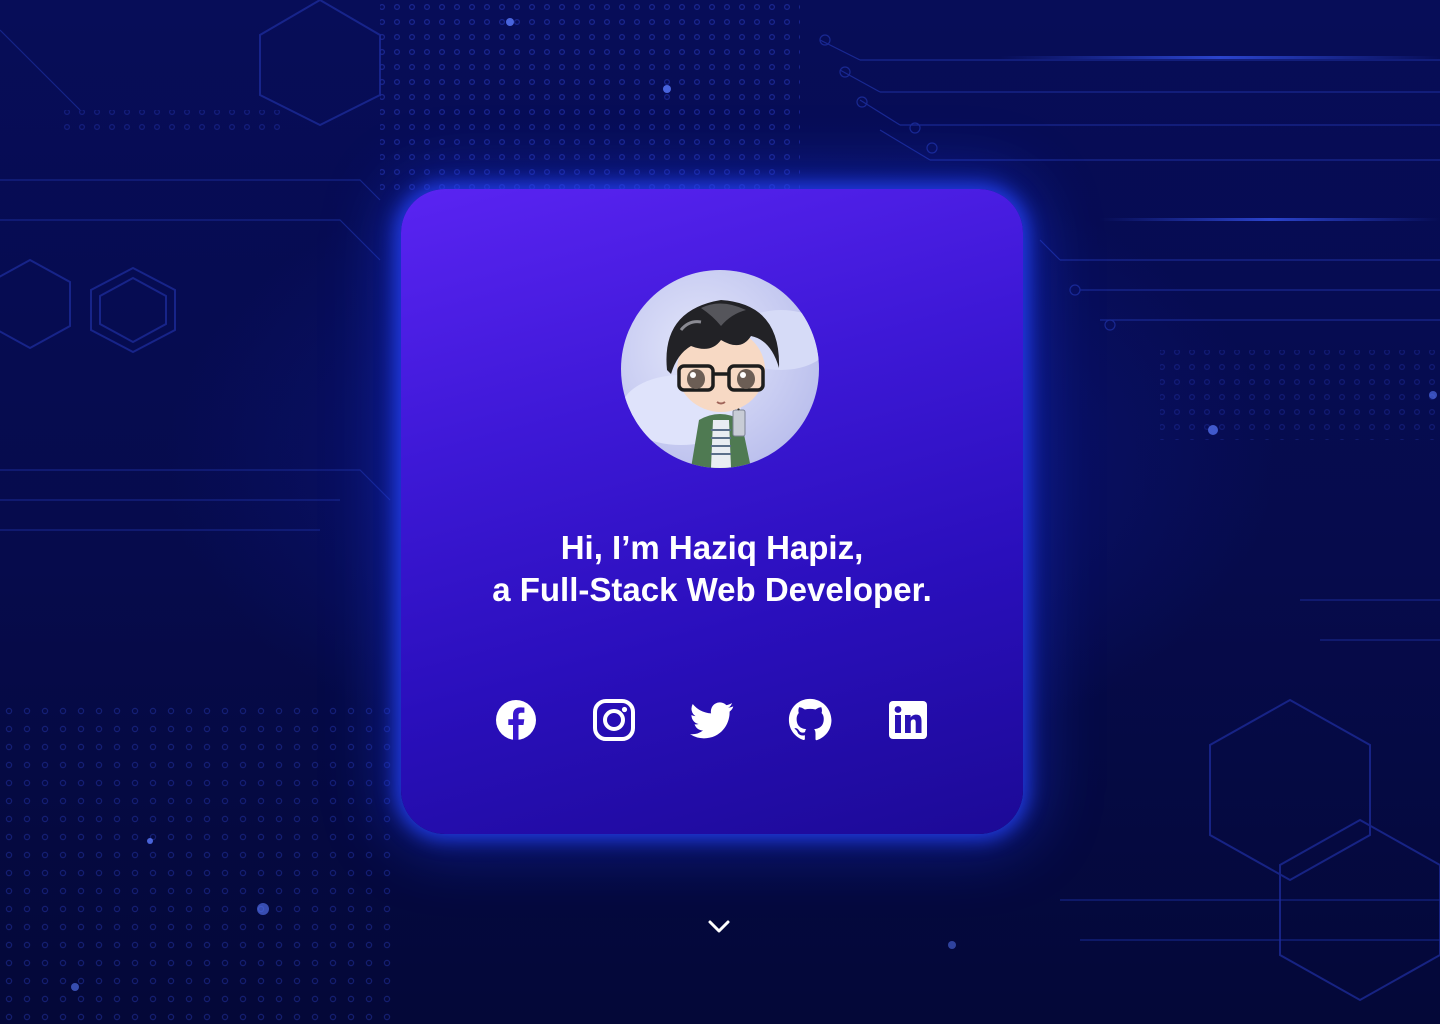 The image size is (1440, 1024). I want to click on scroll-down-button, so click(719, 926).